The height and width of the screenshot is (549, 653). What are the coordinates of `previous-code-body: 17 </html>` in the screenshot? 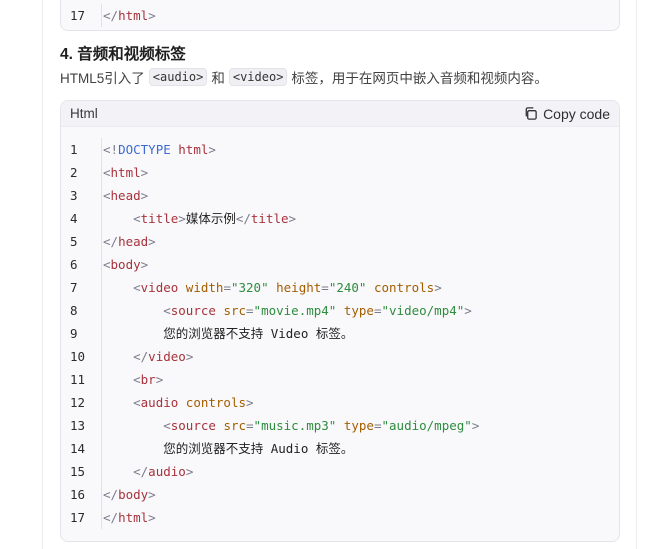 It's located at (340, 13).